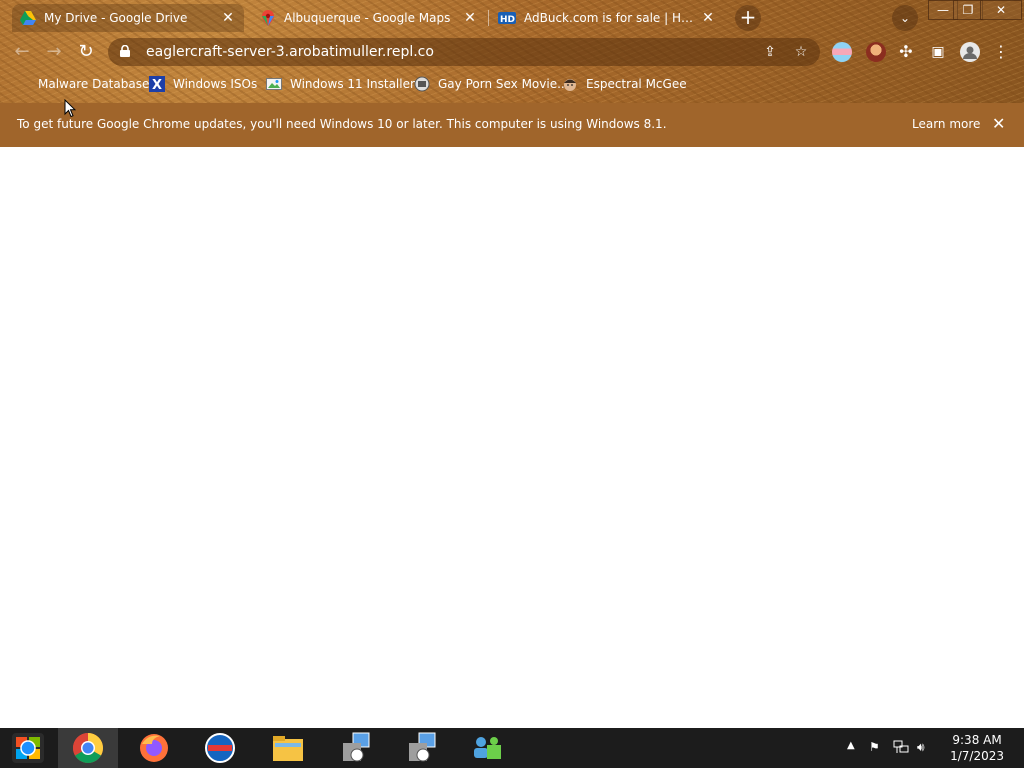  I want to click on tab-title: Albuquerque - Google Maps, so click(367, 18).